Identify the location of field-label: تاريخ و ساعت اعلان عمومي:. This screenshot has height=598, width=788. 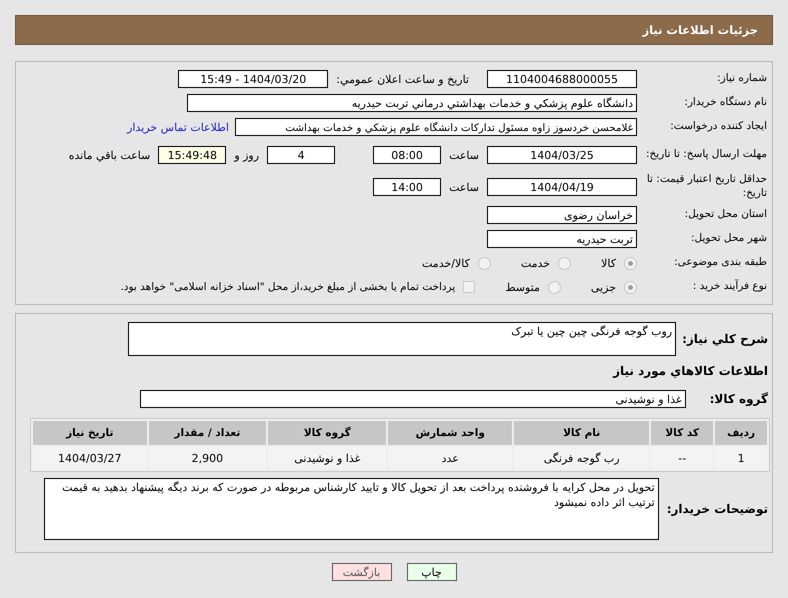
(402, 79).